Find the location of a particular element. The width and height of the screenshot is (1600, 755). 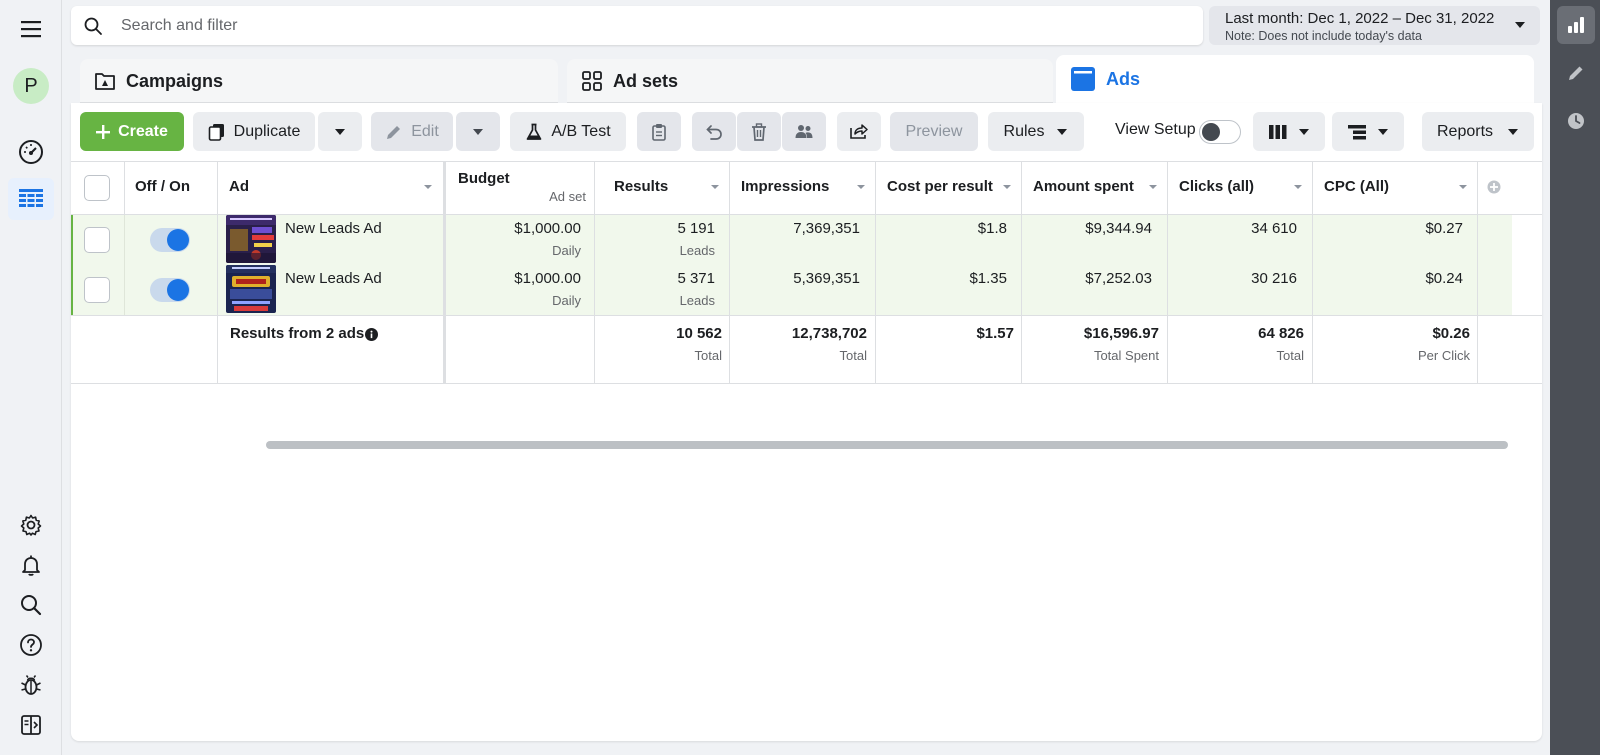

audience-button is located at coordinates (804, 131).